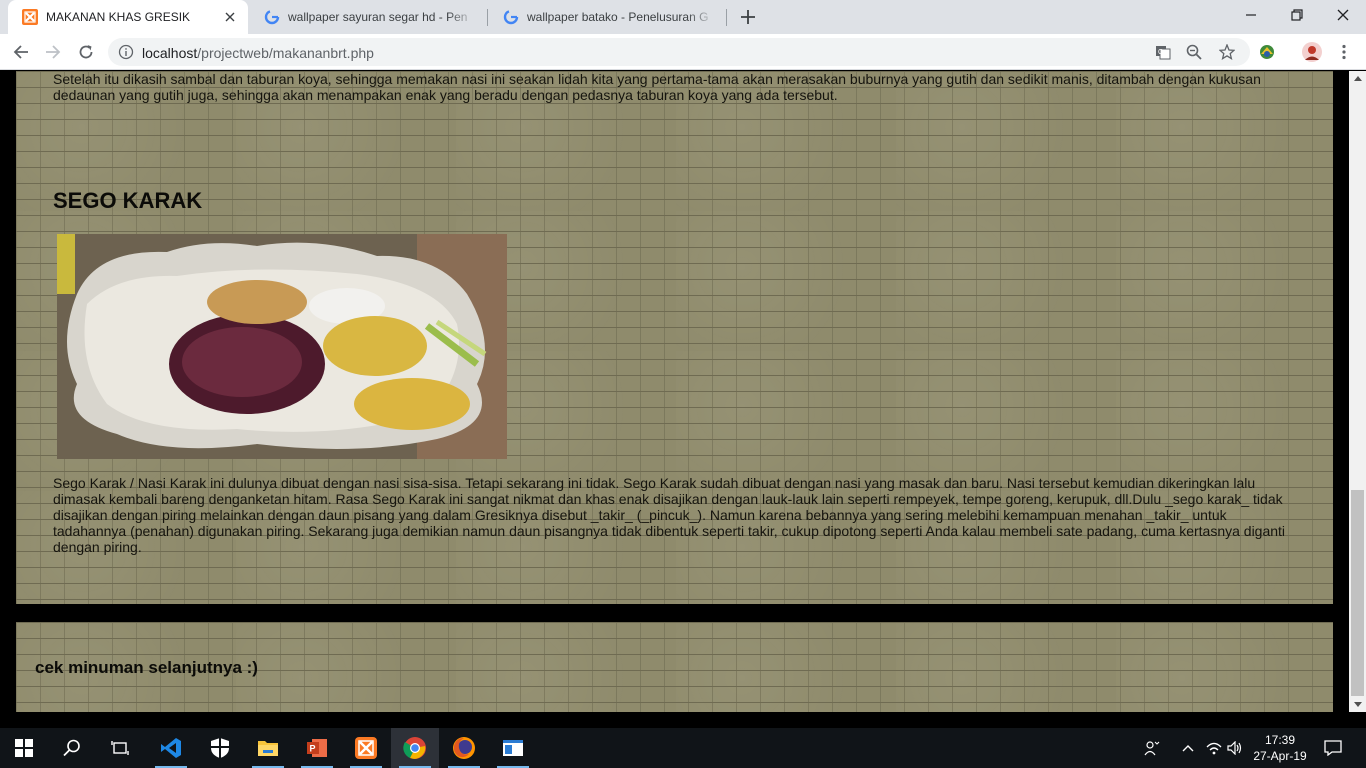  I want to click on menu-button, so click(1344, 52).